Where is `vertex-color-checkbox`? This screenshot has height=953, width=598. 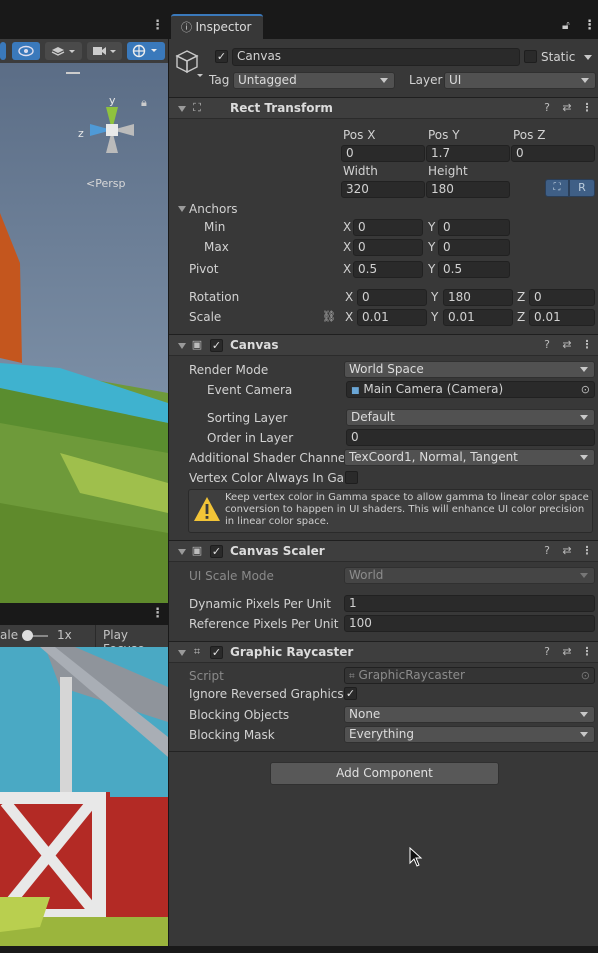 vertex-color-checkbox is located at coordinates (351, 477).